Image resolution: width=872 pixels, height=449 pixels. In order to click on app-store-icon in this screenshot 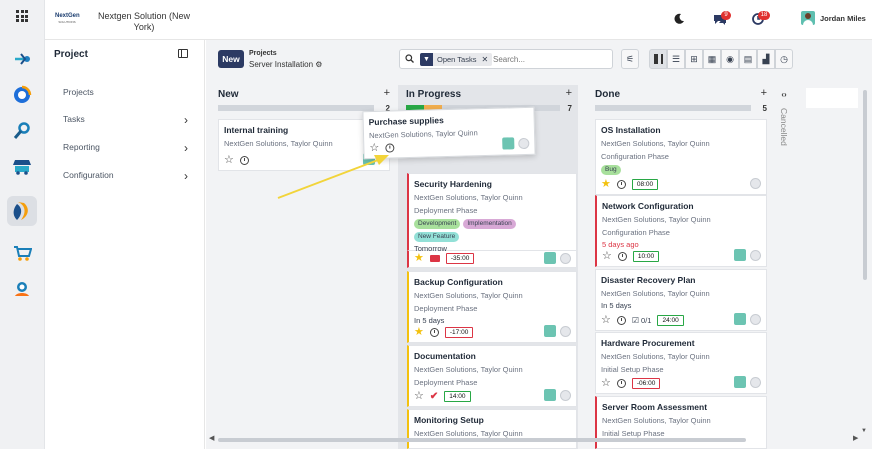, I will do `click(22, 167)`.